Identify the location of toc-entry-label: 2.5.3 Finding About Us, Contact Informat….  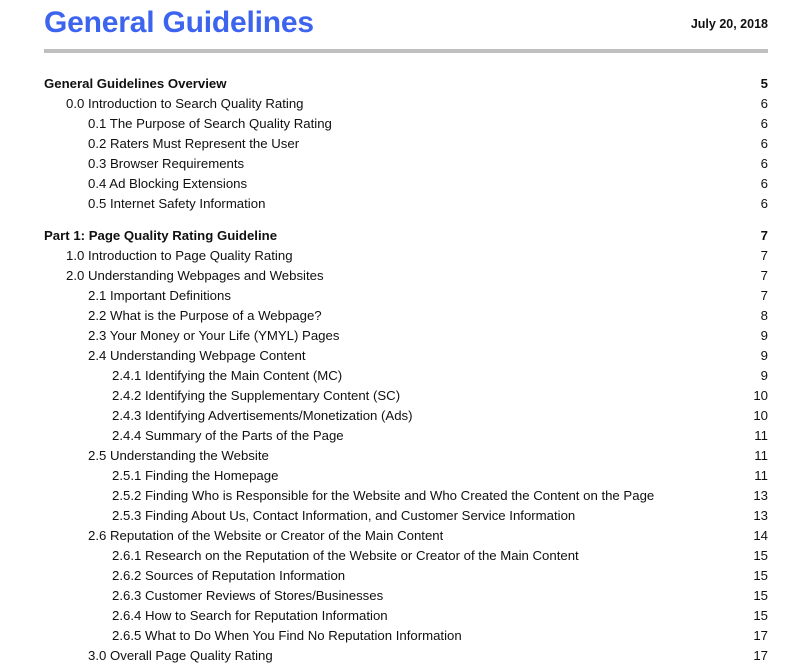
(344, 515).